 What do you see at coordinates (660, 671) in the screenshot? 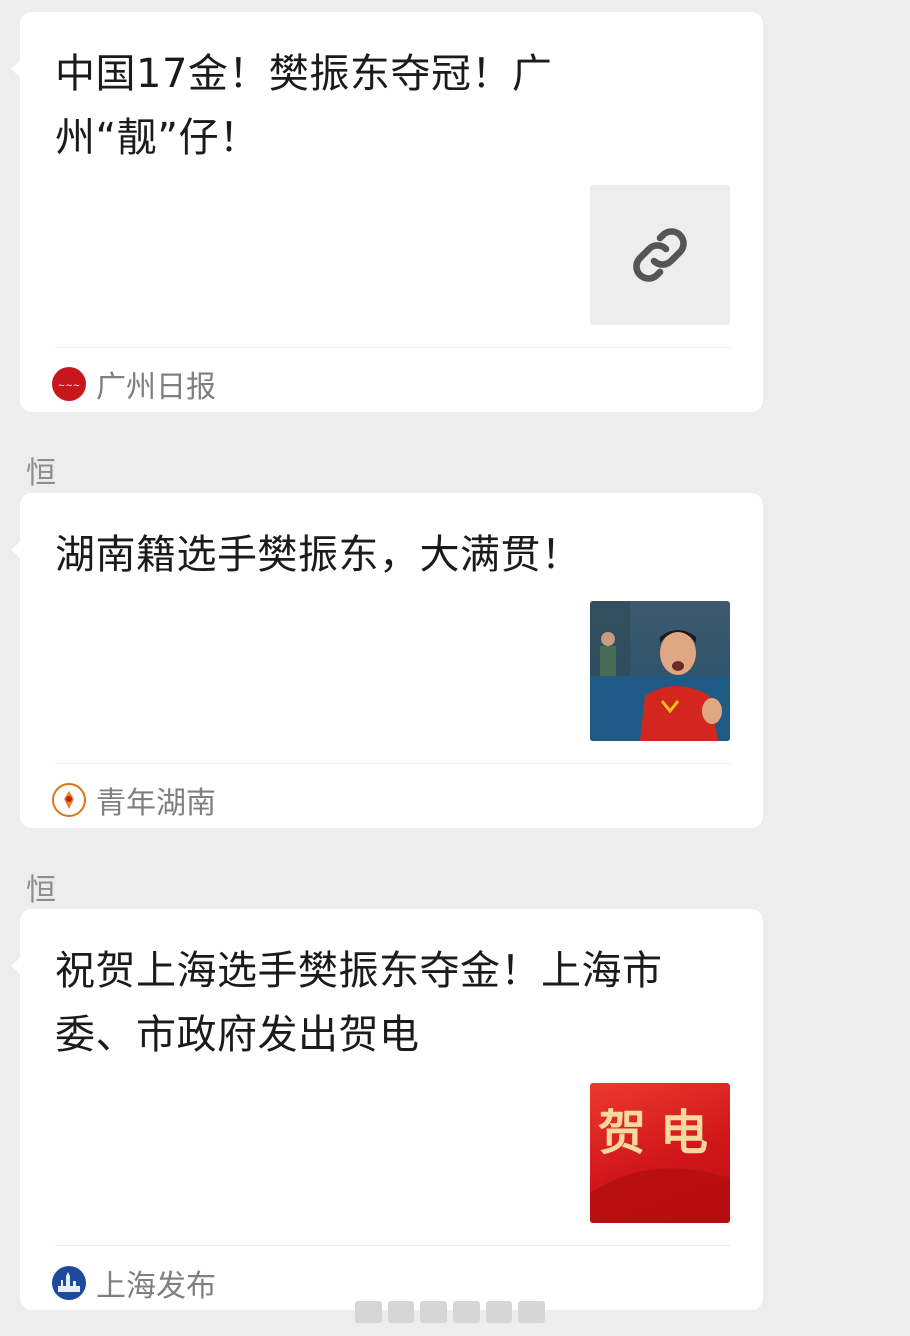
I see `player-photo` at bounding box center [660, 671].